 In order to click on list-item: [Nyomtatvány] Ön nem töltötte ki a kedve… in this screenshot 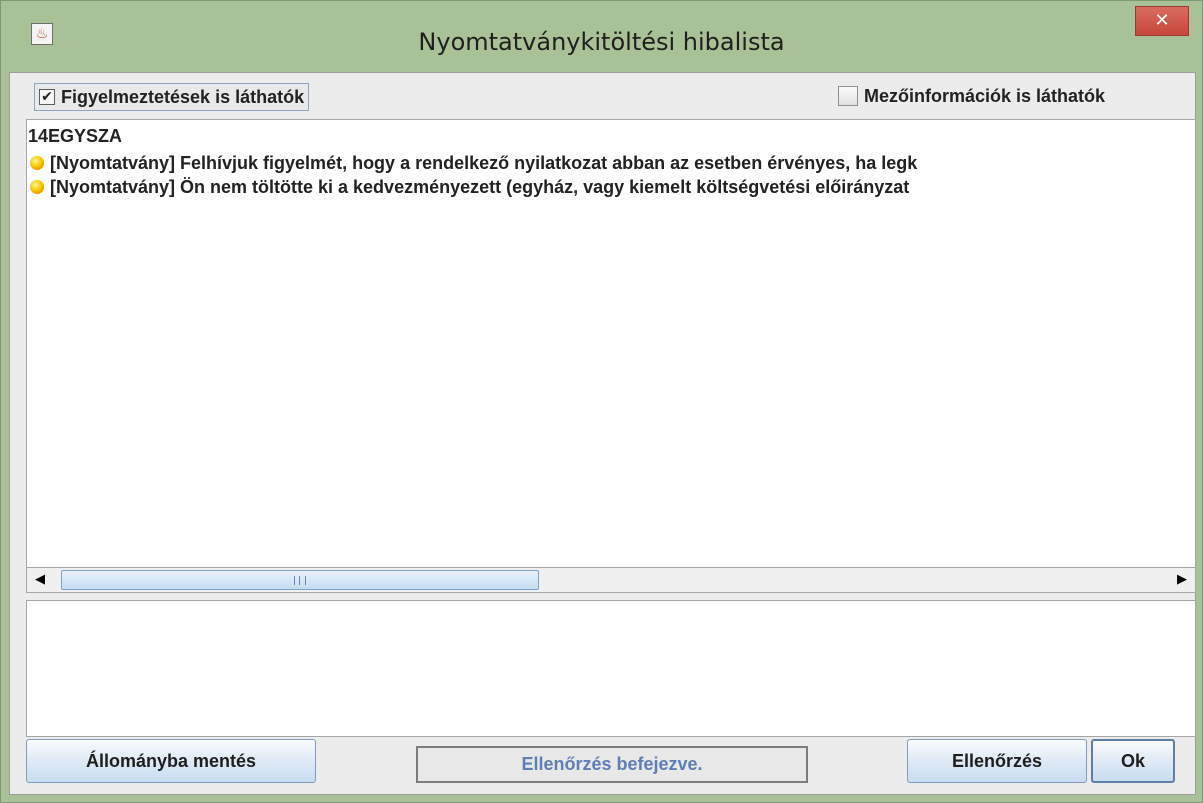, I will do `click(468, 187)`.